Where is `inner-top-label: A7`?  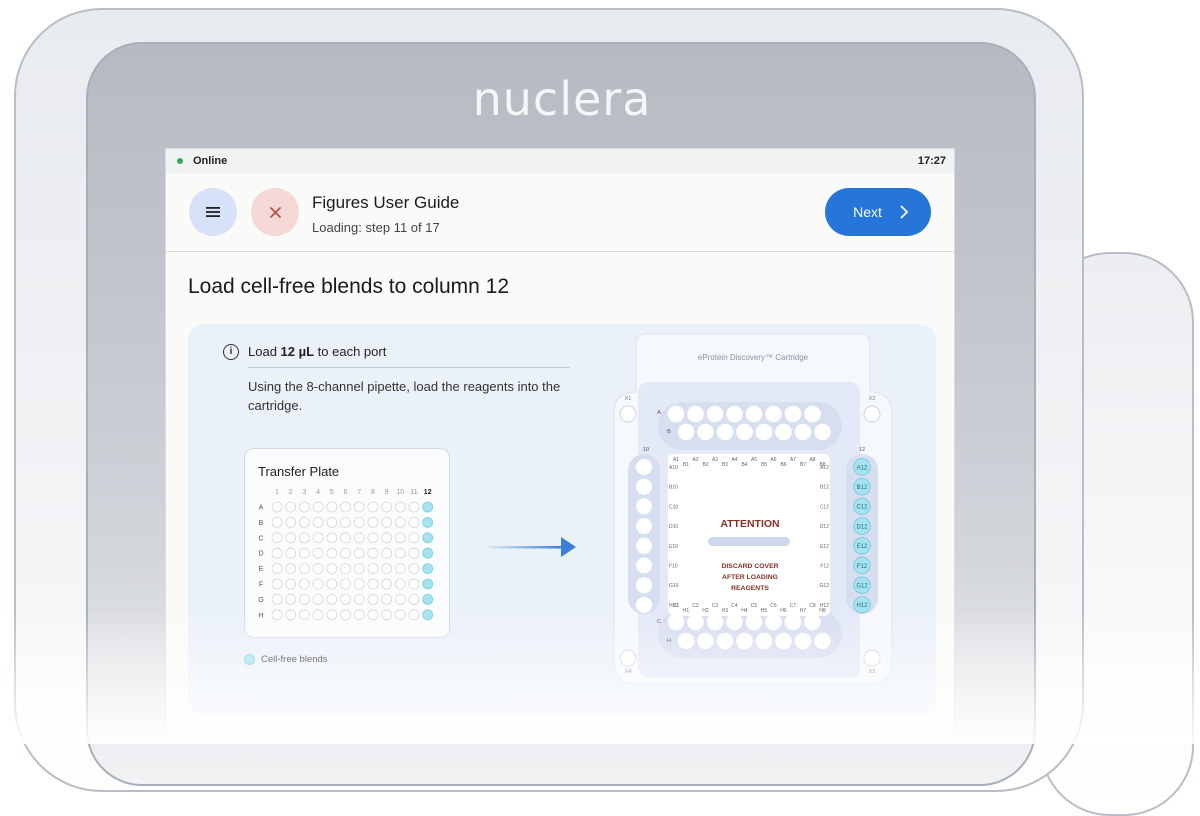 inner-top-label: A7 is located at coordinates (793, 460).